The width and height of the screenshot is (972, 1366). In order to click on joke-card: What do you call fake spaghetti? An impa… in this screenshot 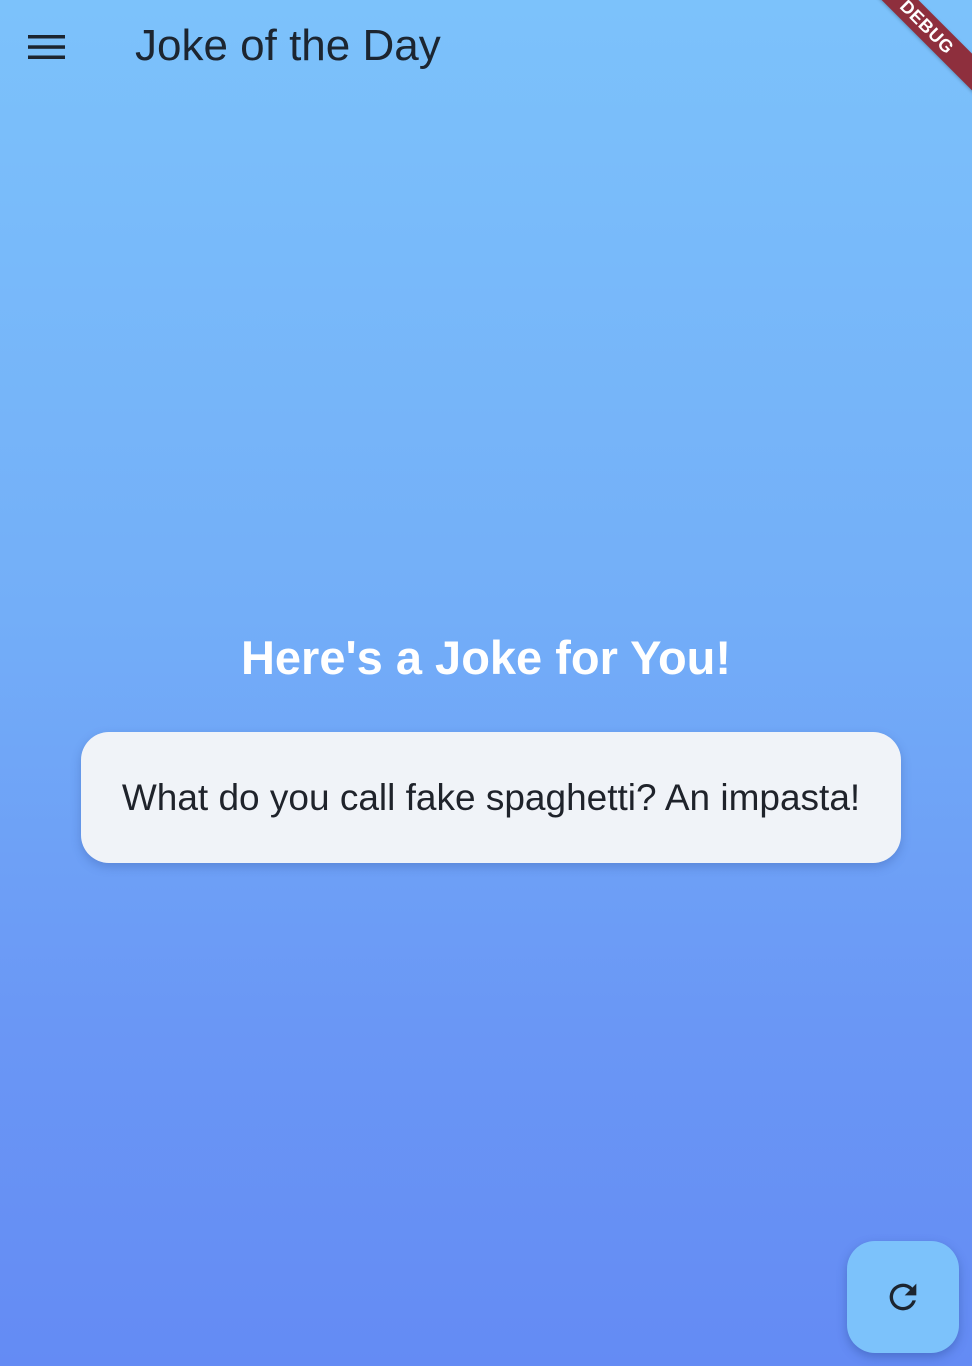, I will do `click(491, 797)`.